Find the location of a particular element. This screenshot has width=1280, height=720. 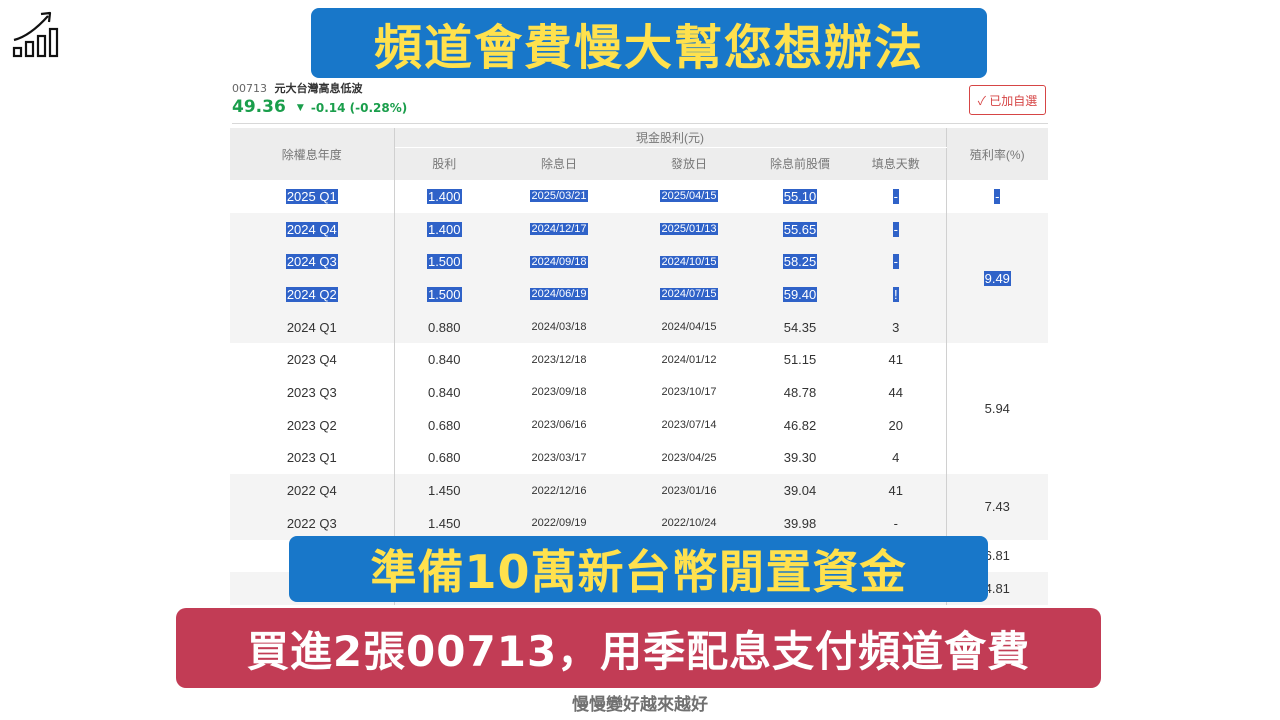

table-row: 2024 Q1 0.880 2024/03/18 2024/04/15 54.35 3 is located at coordinates (639, 327).